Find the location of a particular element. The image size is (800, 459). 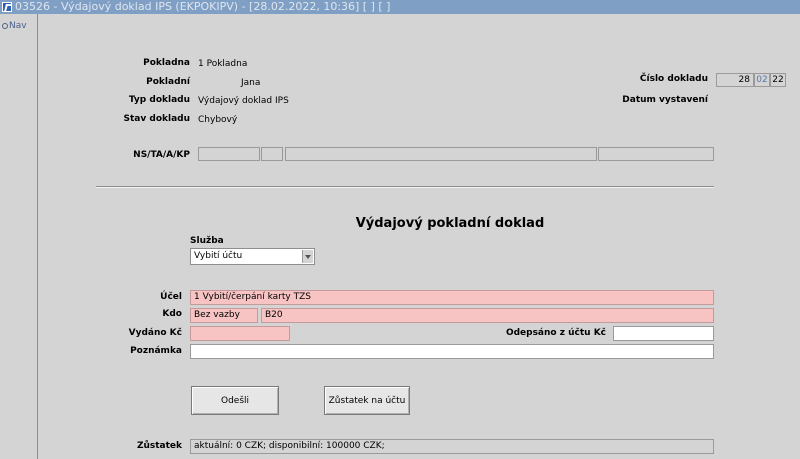

cislo-dokladu-field-2: 02 is located at coordinates (762, 80).